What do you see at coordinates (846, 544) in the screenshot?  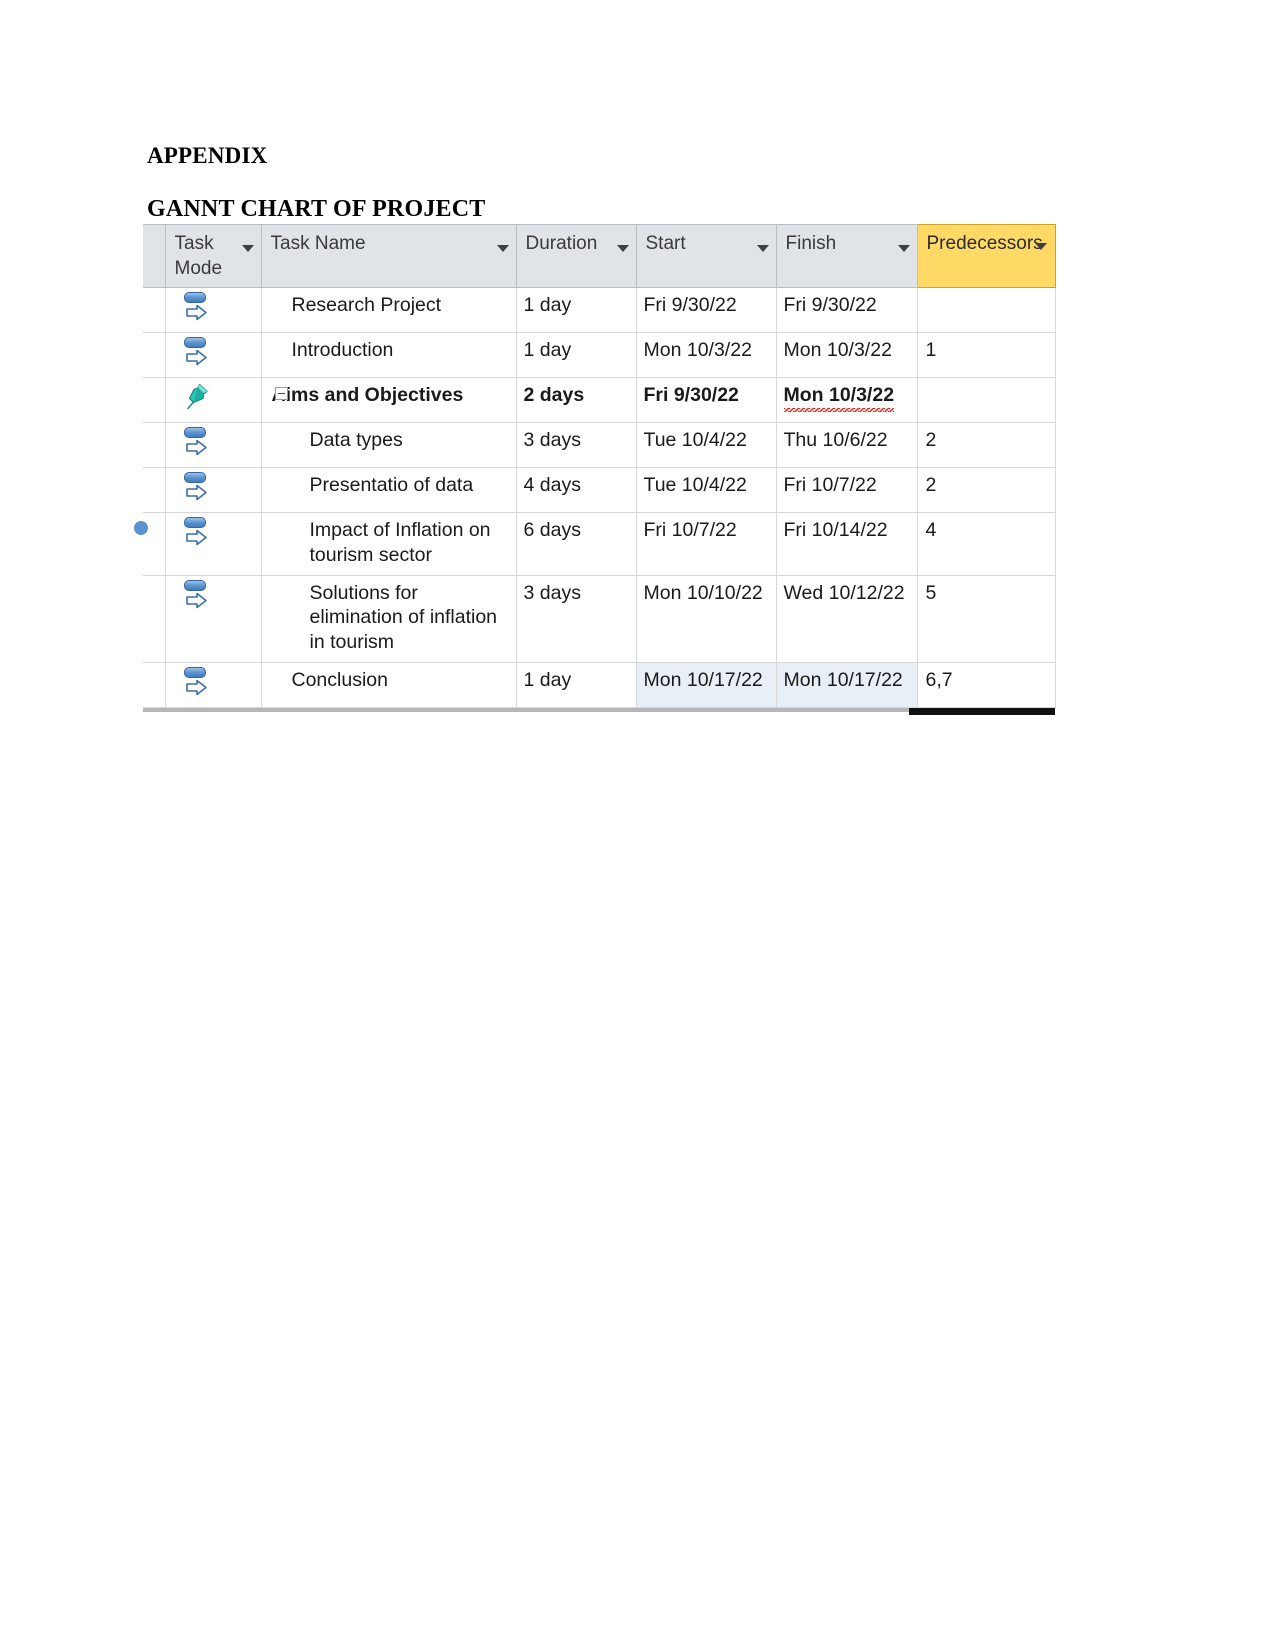 I see `finish-date-cell: Fri 10/14/22` at bounding box center [846, 544].